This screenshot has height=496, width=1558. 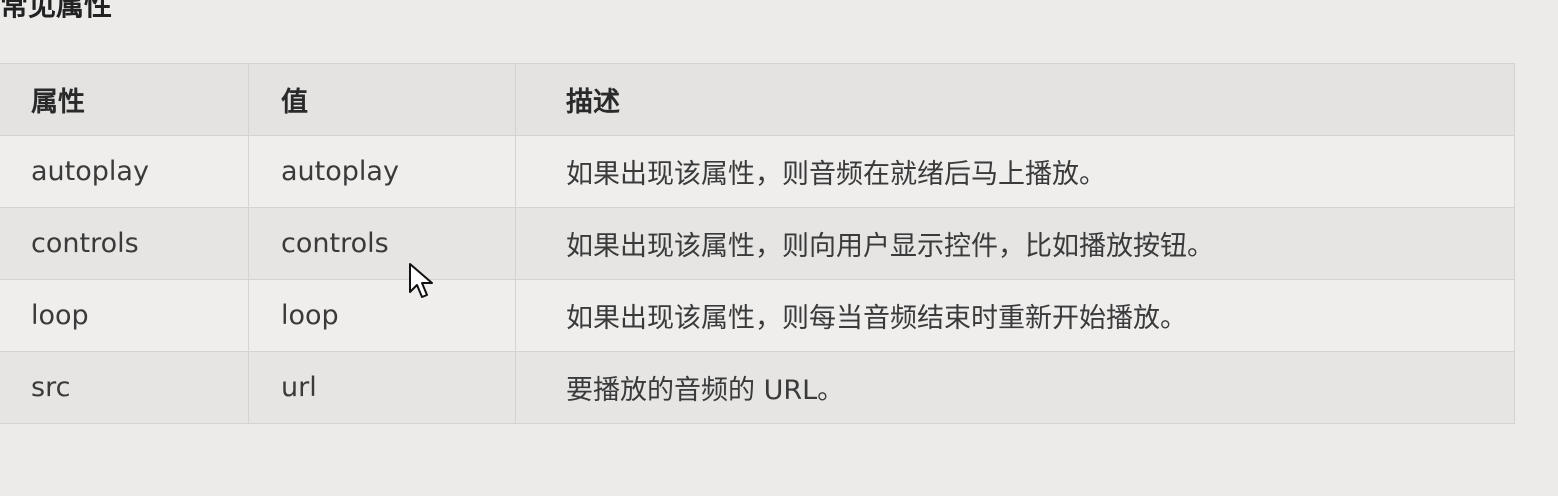 I want to click on header-description: 描述, so click(x=1015, y=99).